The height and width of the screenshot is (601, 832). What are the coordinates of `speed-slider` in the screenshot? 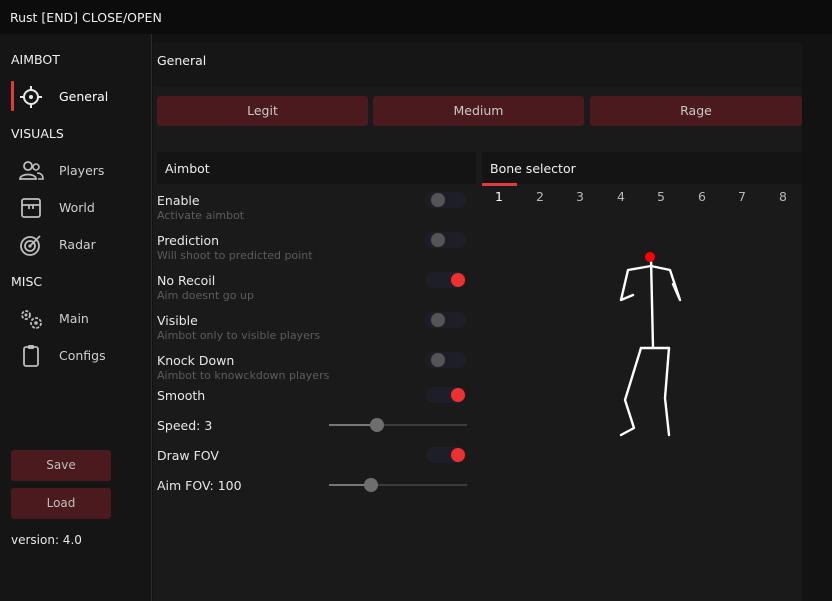 It's located at (398, 425).